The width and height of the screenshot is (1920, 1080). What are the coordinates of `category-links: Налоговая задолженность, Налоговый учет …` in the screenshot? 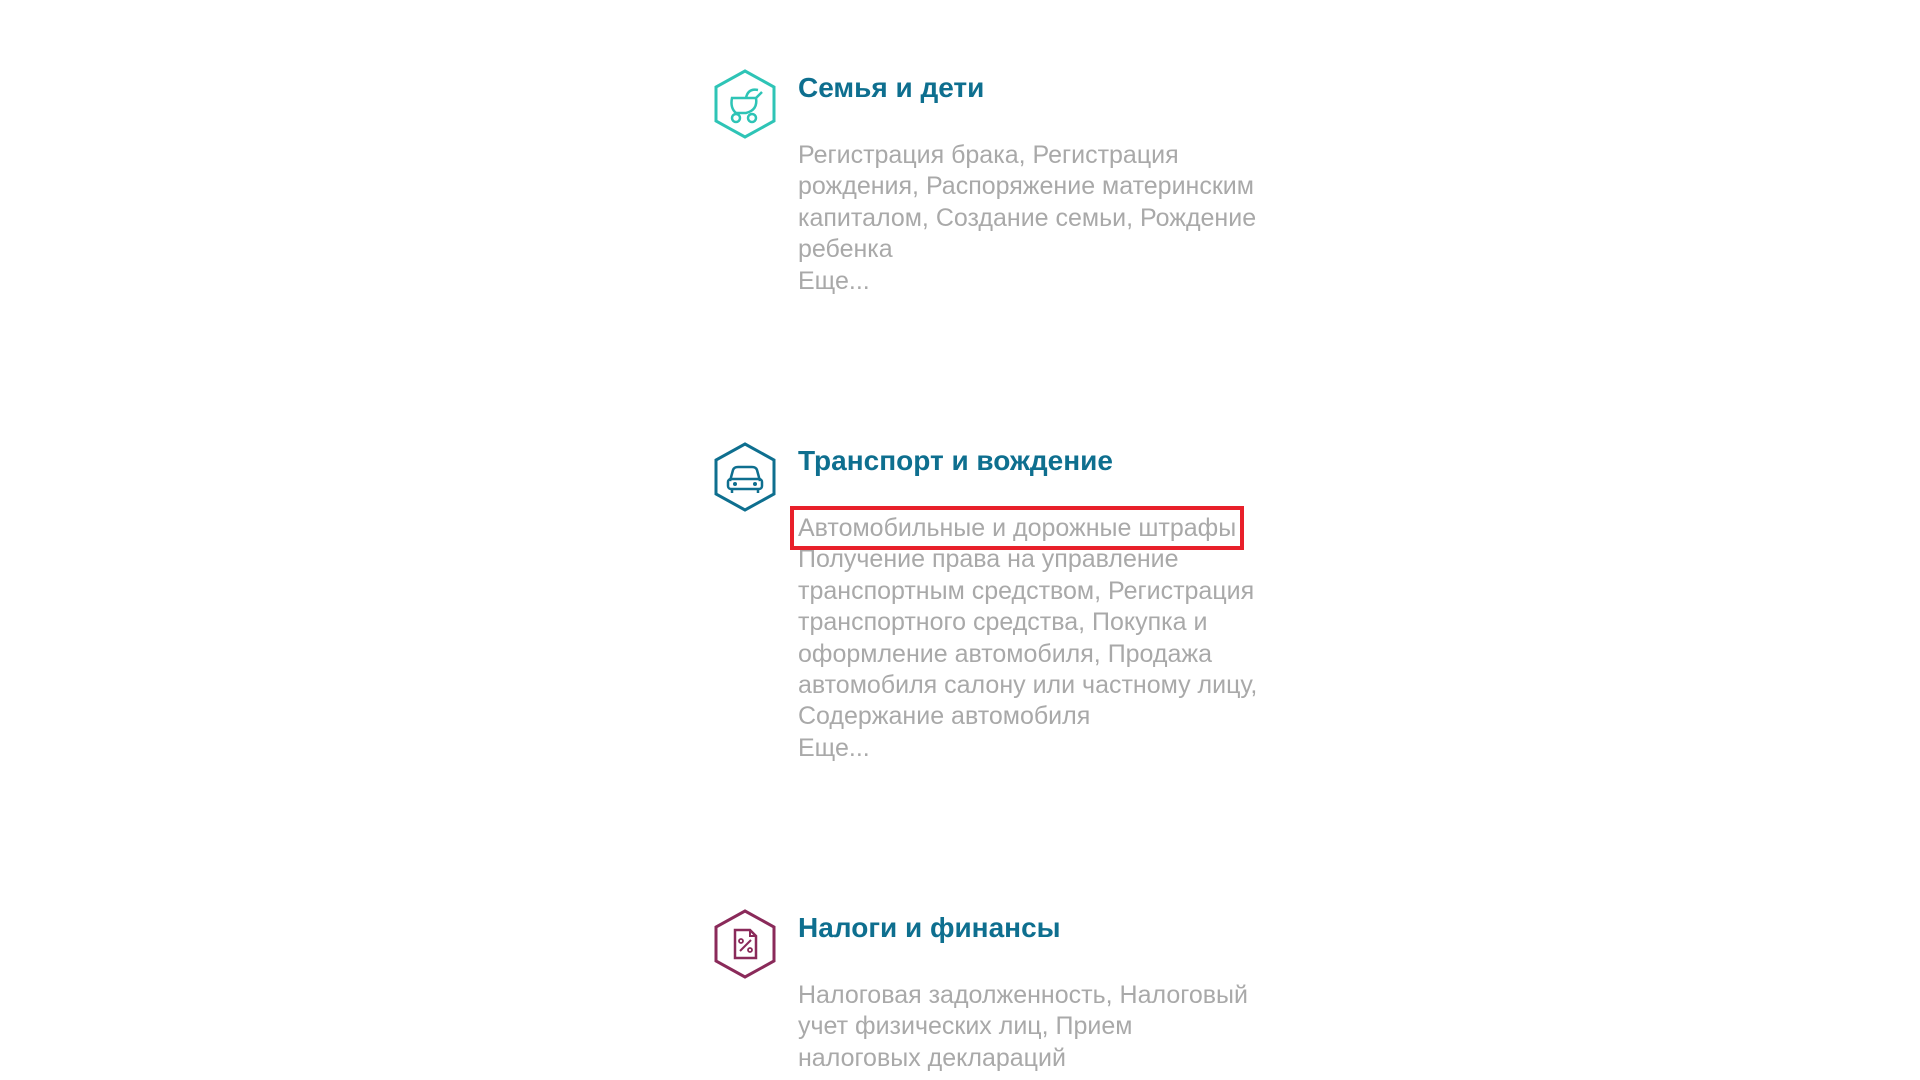 It's located at (1028, 1027).